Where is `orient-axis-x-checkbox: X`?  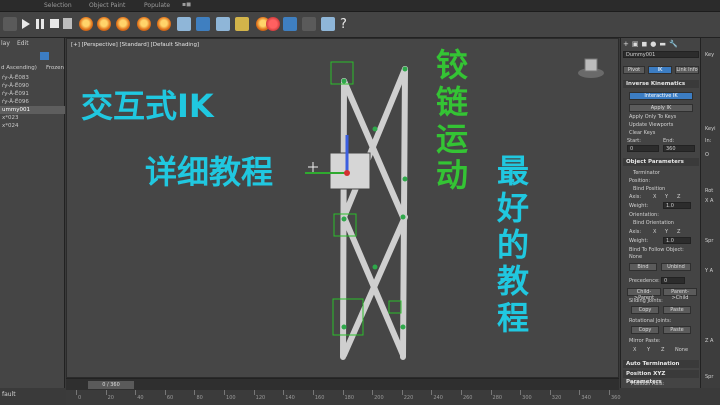 orient-axis-x-checkbox: X is located at coordinates (654, 232).